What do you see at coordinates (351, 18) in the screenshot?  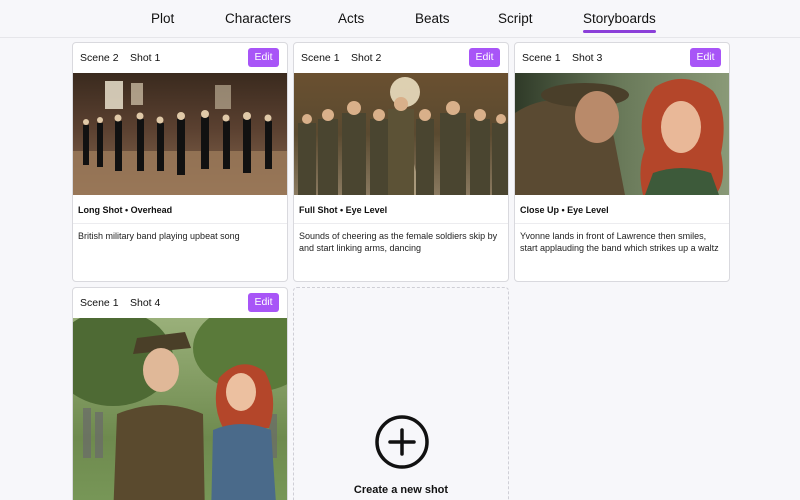 I see `tab-acts: Acts` at bounding box center [351, 18].